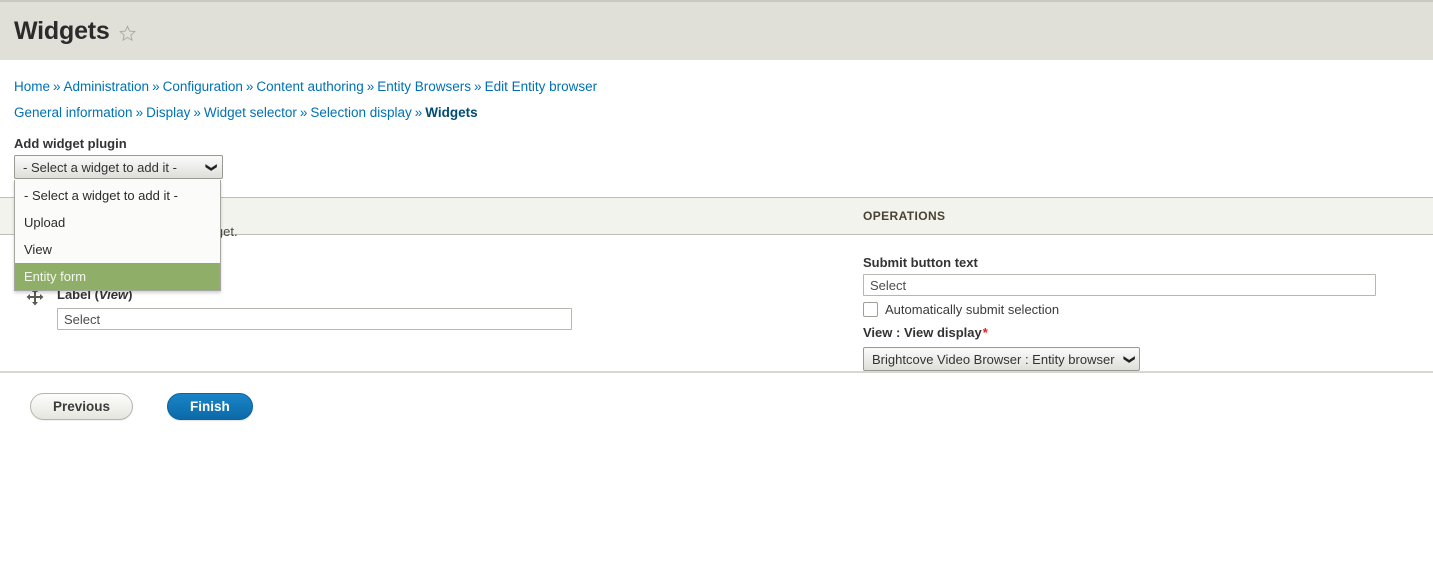 The height and width of the screenshot is (565, 1433). I want to click on view-display-label-text: View : View display, so click(922, 332).